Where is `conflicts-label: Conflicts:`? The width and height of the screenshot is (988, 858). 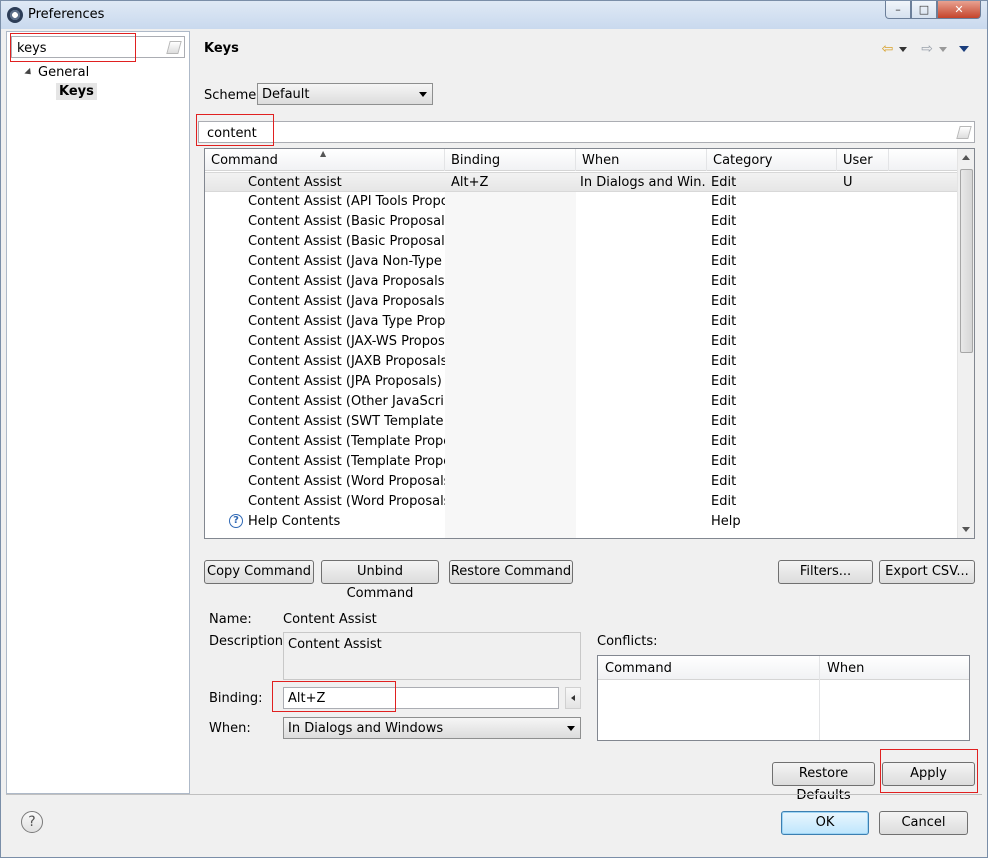
conflicts-label: Conflicts: is located at coordinates (627, 641).